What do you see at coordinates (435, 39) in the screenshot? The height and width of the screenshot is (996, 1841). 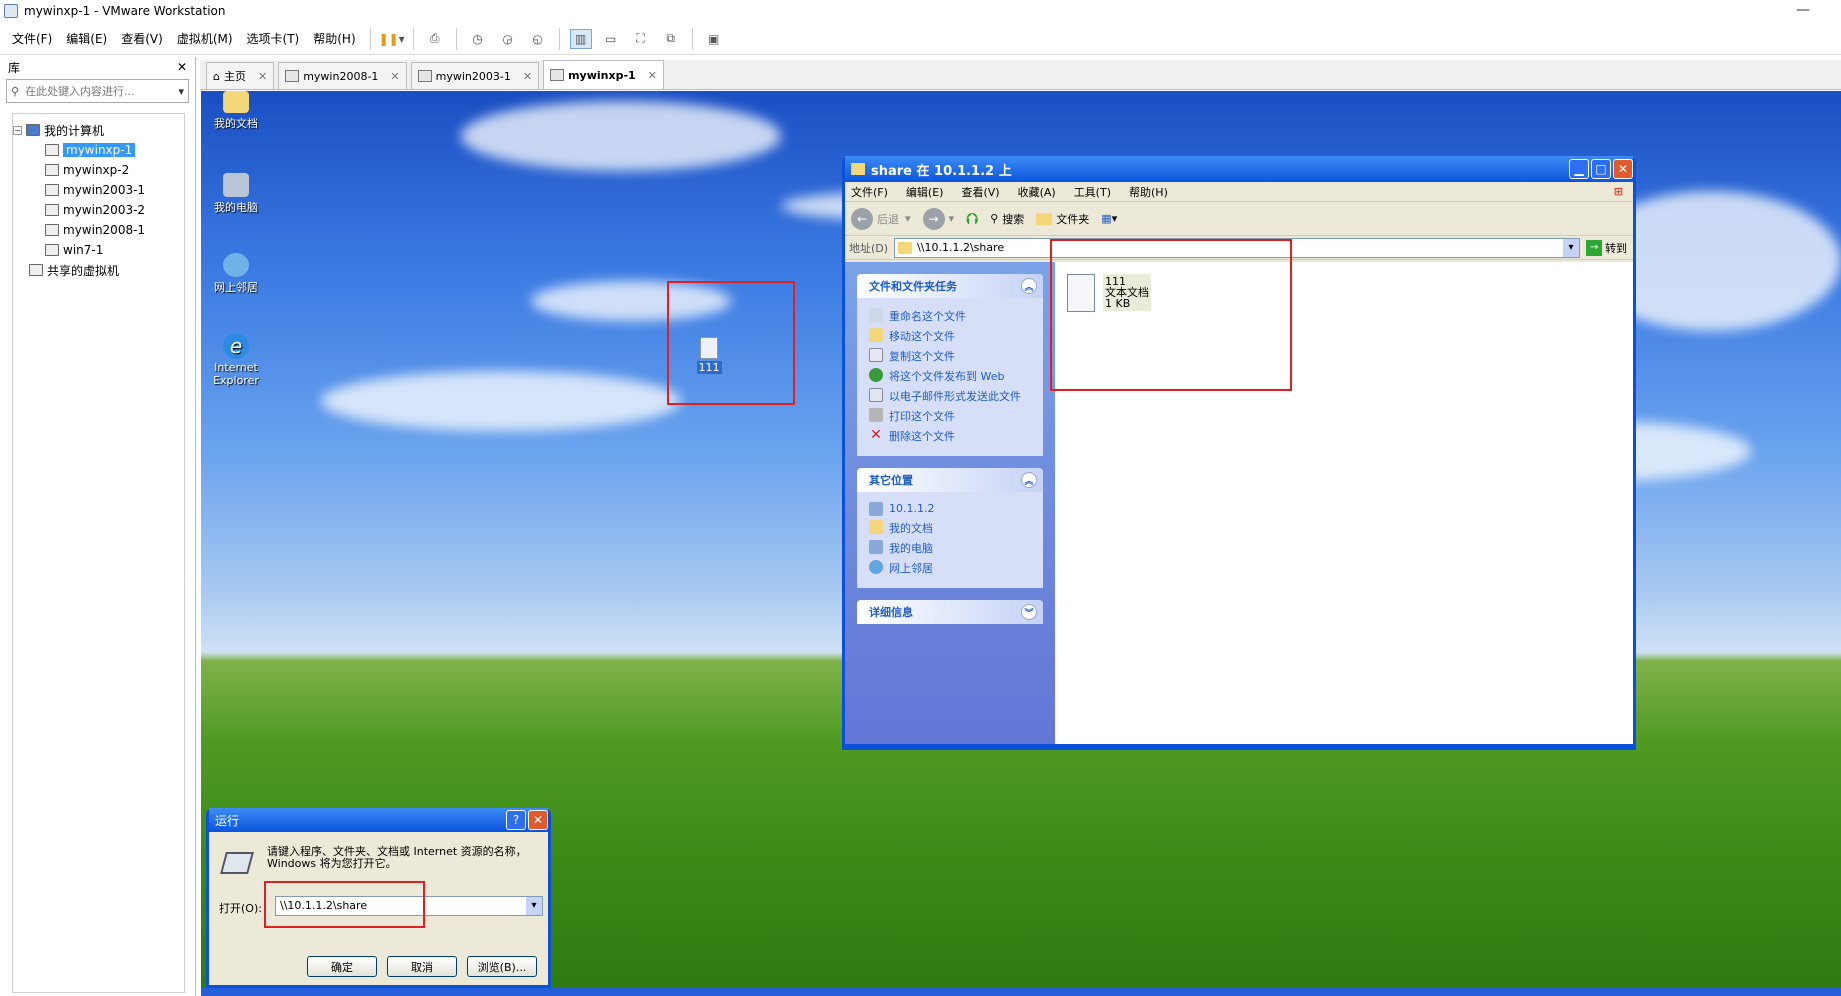 I see `send-keys-icon: ⎙` at bounding box center [435, 39].